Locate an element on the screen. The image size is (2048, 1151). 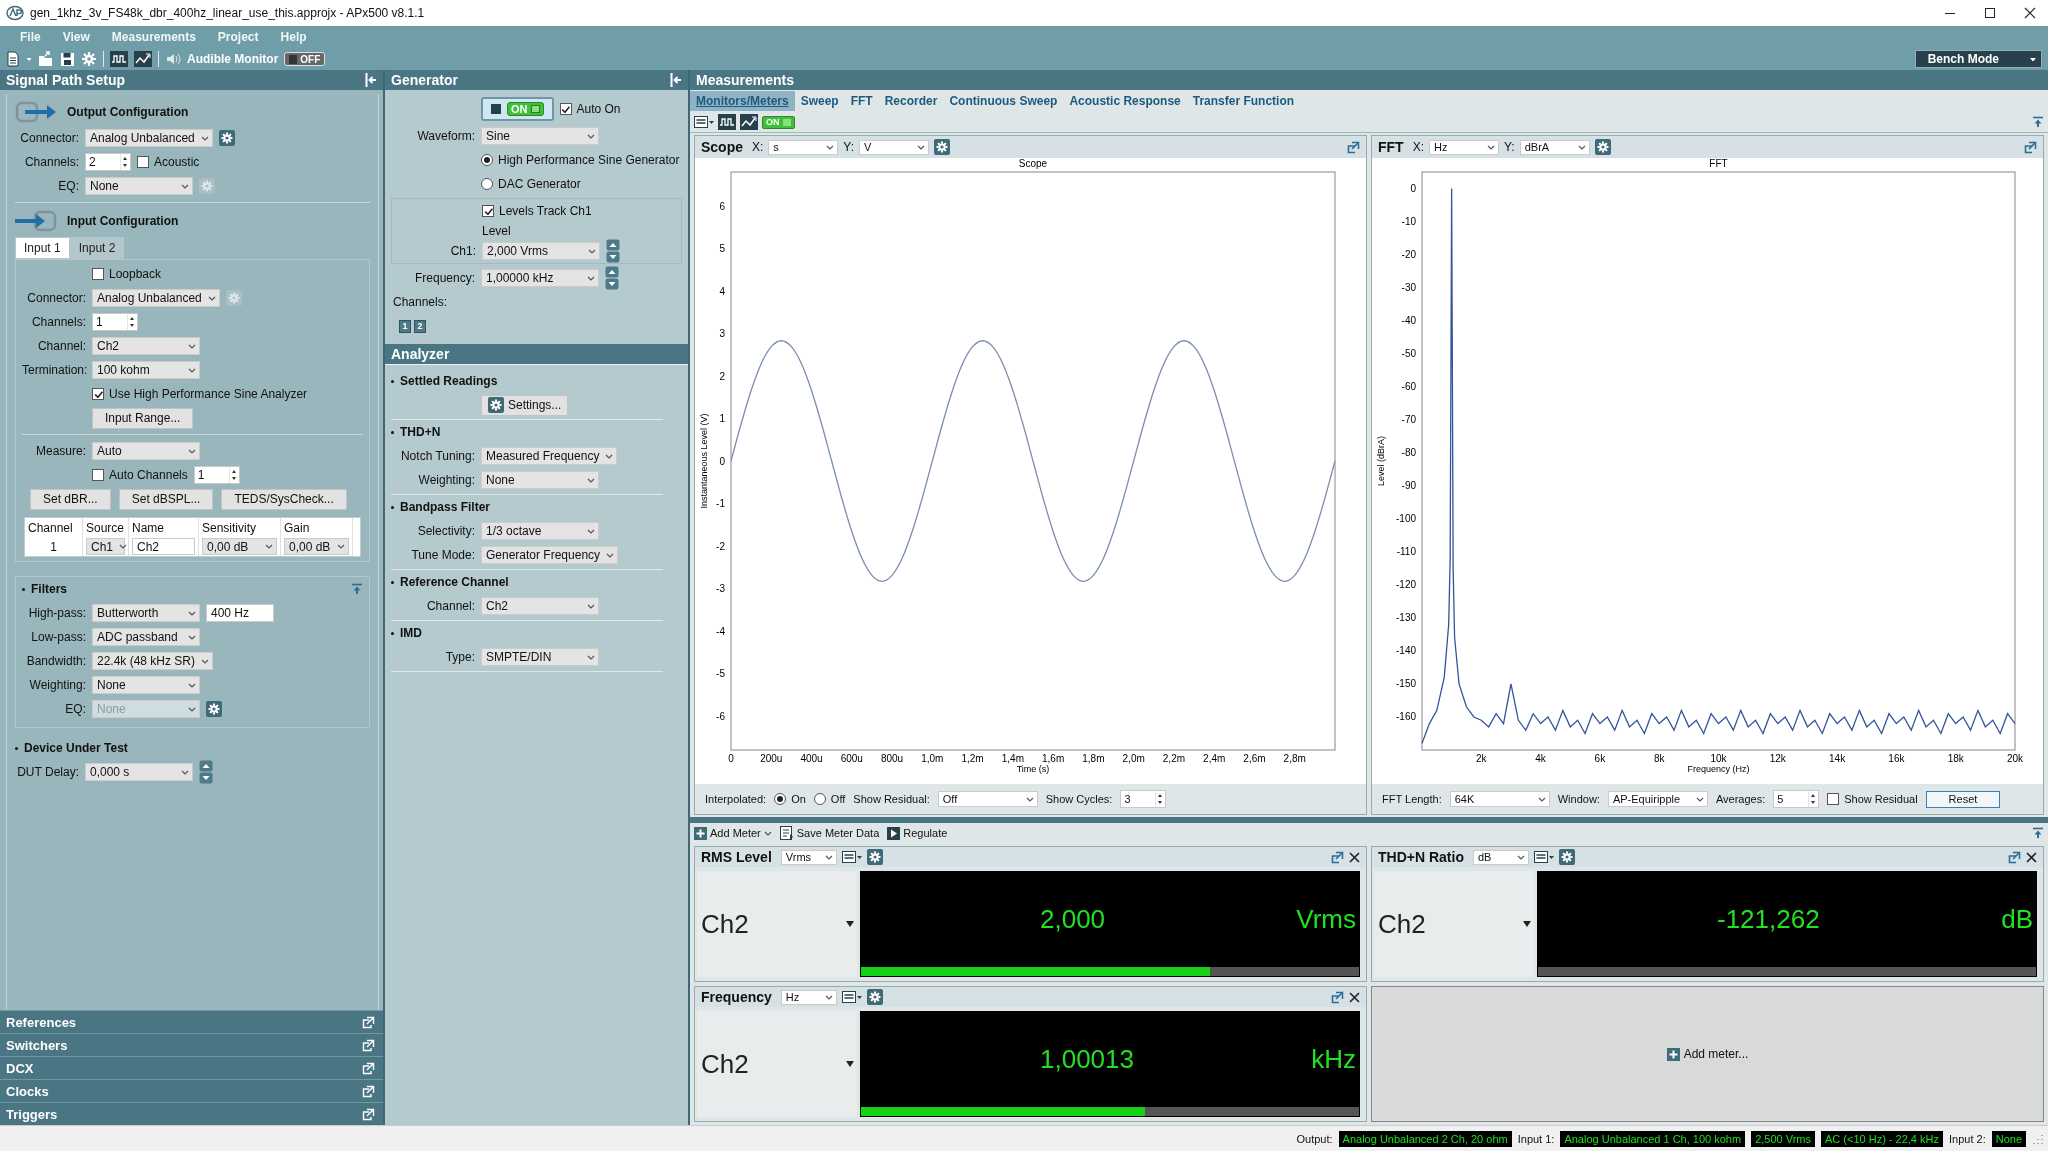
dropdown: 0,000 s is located at coordinates (139, 772).